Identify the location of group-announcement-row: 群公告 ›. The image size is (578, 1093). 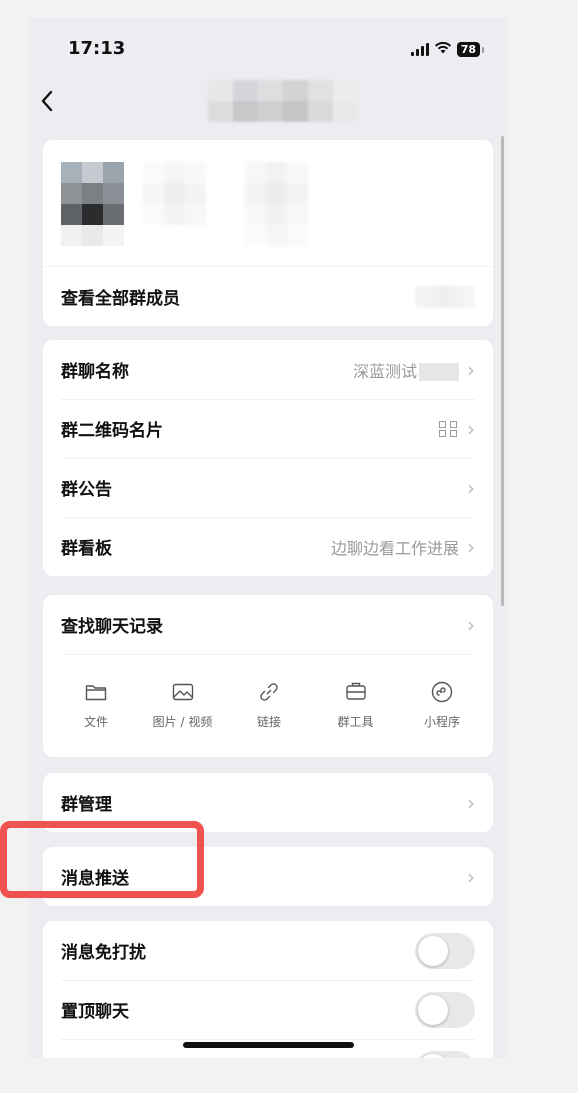
(268, 487).